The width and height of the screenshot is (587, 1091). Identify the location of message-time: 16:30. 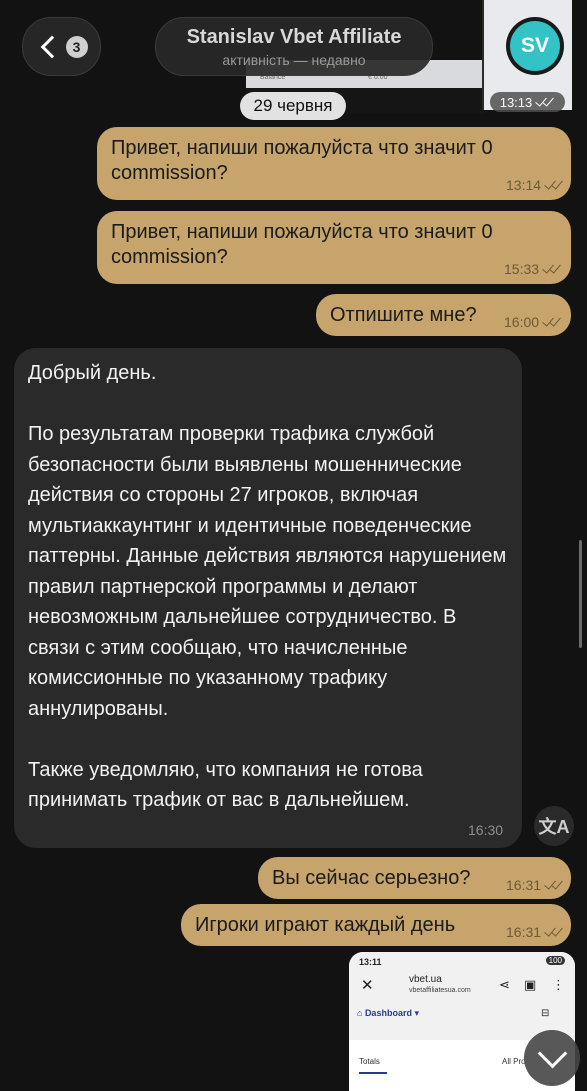
(486, 830).